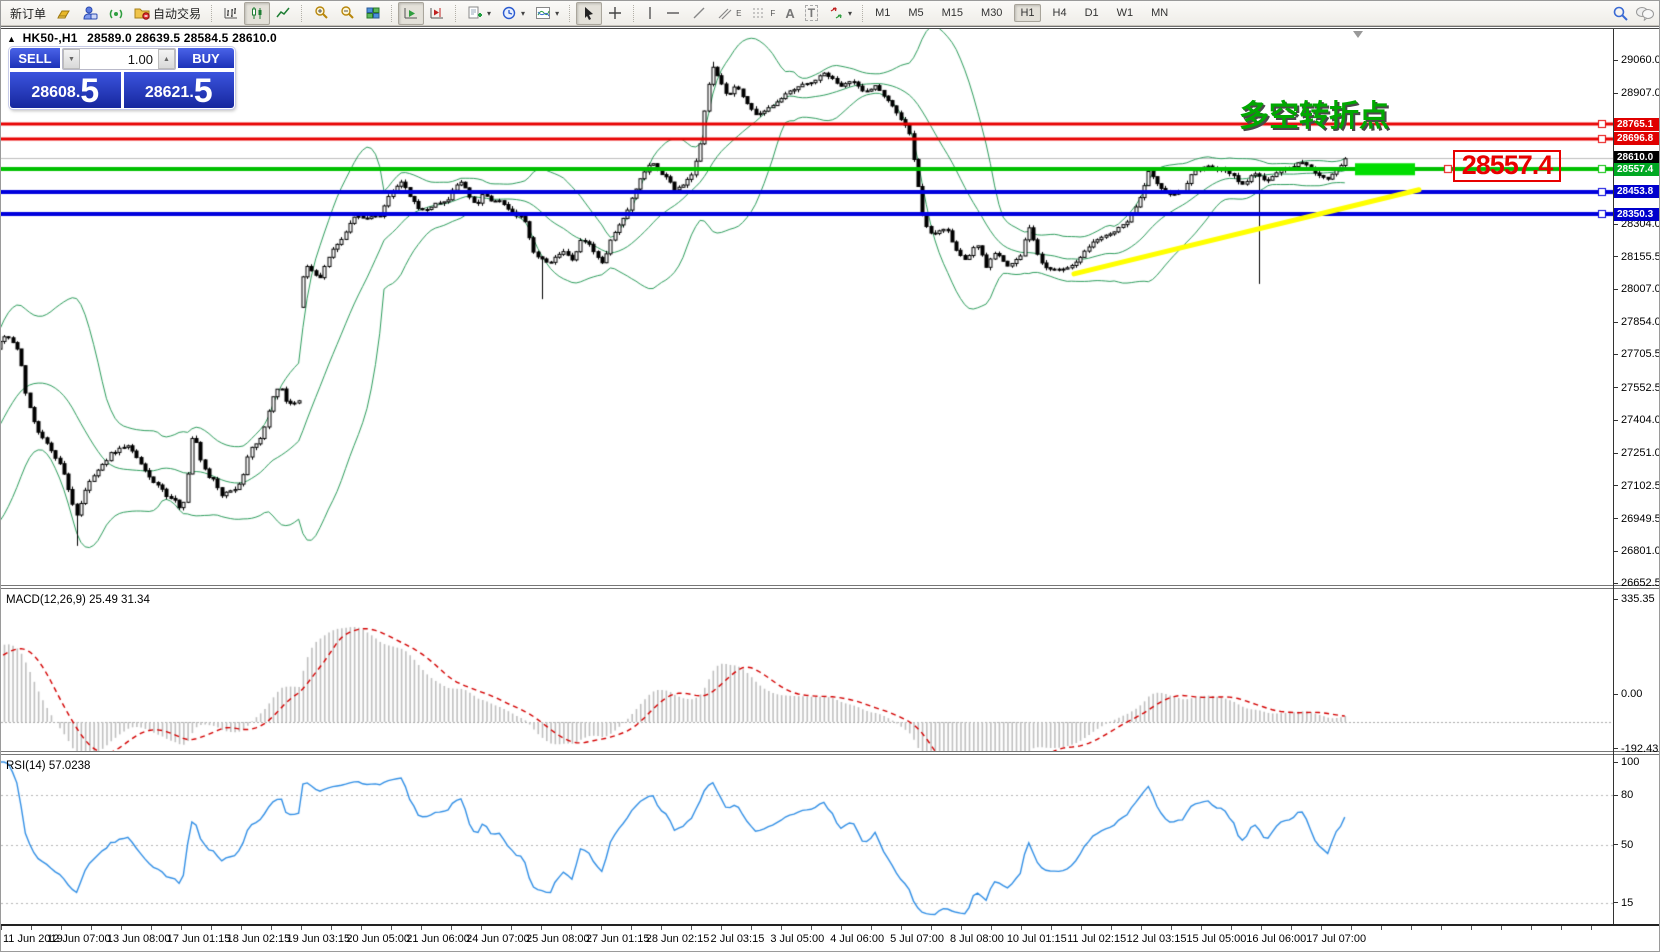  Describe the element at coordinates (167, 13) in the screenshot. I see `autotrade-button: 自动交易` at that location.